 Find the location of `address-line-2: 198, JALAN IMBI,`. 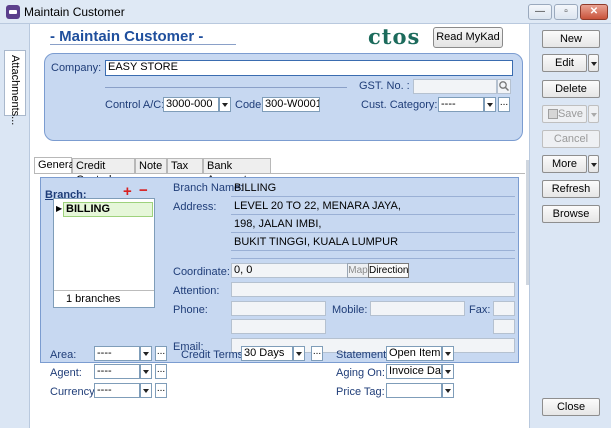

address-line-2: 198, JALAN IMBI, is located at coordinates (277, 224).